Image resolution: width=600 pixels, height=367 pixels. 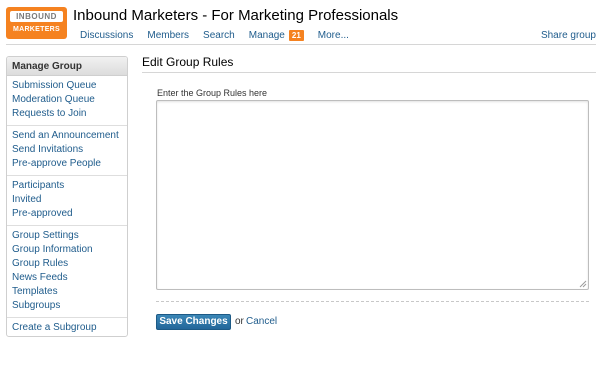 What do you see at coordinates (67, 136) in the screenshot?
I see `sidebar-item-send-announcement: Send an Announcement` at bounding box center [67, 136].